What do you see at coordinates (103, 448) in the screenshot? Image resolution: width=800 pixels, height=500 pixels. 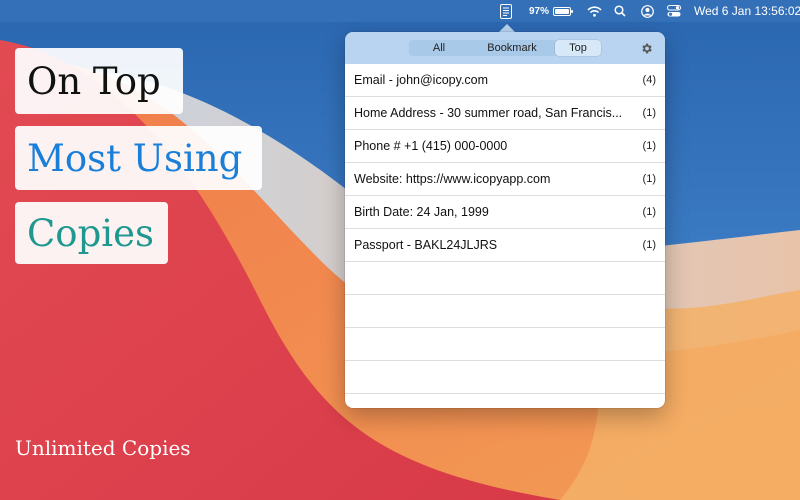 I see `tagline-unlimited-copies: Unlimited Copies` at bounding box center [103, 448].